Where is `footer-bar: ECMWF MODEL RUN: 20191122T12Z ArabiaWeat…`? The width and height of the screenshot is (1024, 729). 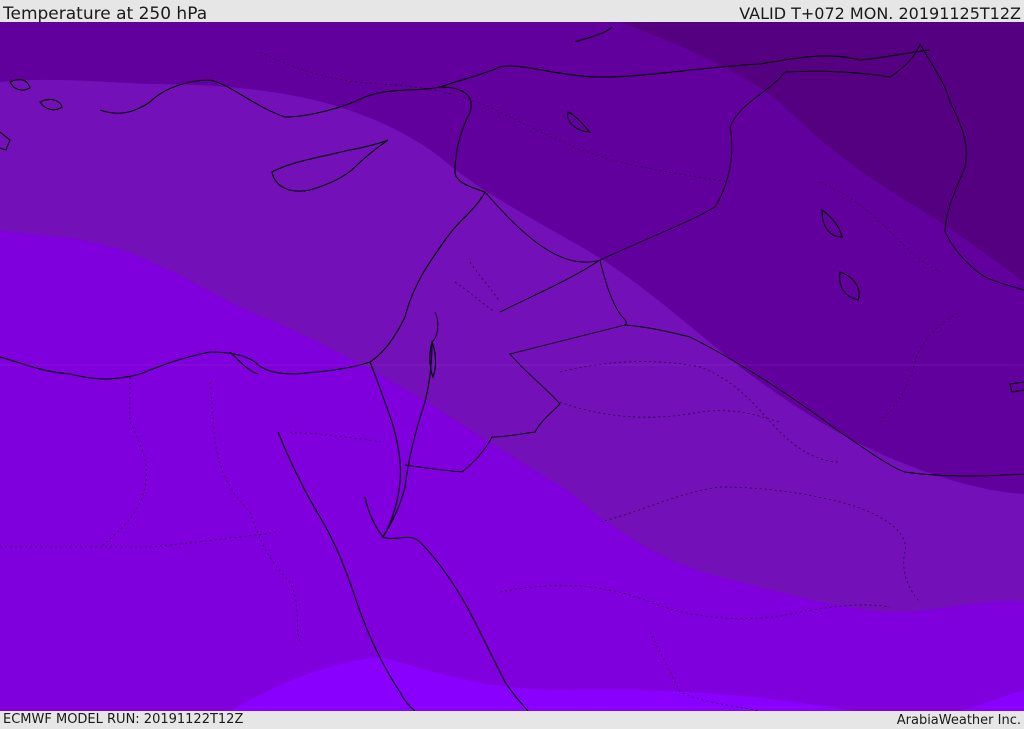 footer-bar: ECMWF MODEL RUN: 20191122T12Z ArabiaWeat… is located at coordinates (512, 720).